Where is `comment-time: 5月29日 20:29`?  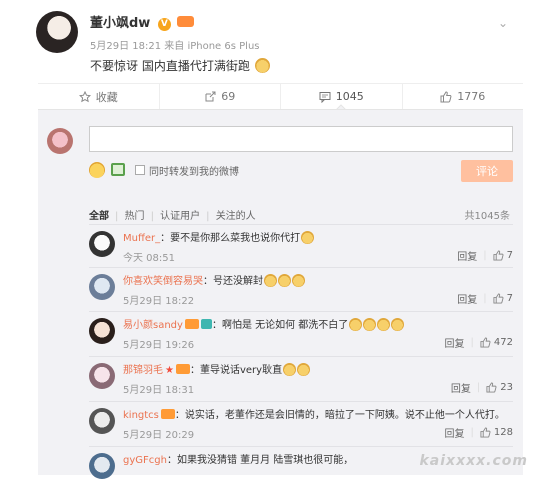 comment-time: 5月29日 20:29 is located at coordinates (158, 433).